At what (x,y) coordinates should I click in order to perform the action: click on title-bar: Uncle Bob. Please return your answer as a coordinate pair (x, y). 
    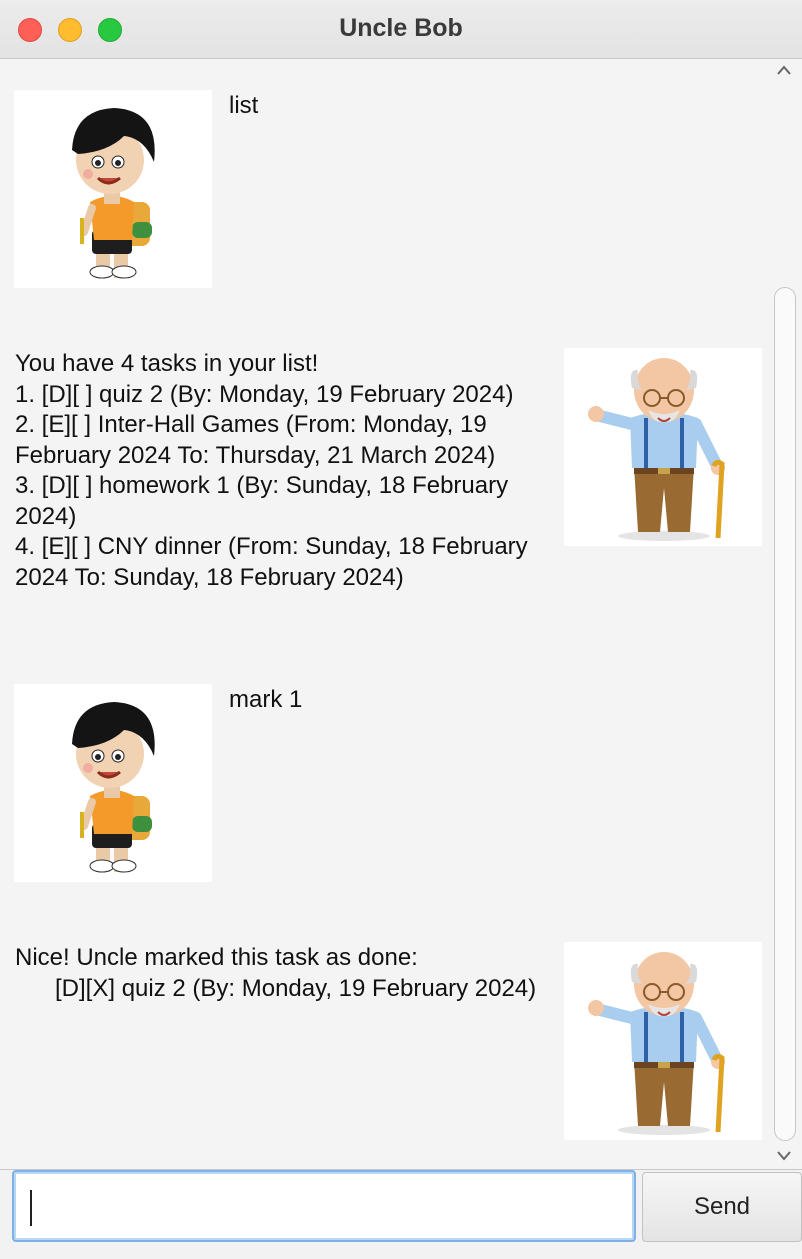
    Looking at the image, I should click on (401, 29).